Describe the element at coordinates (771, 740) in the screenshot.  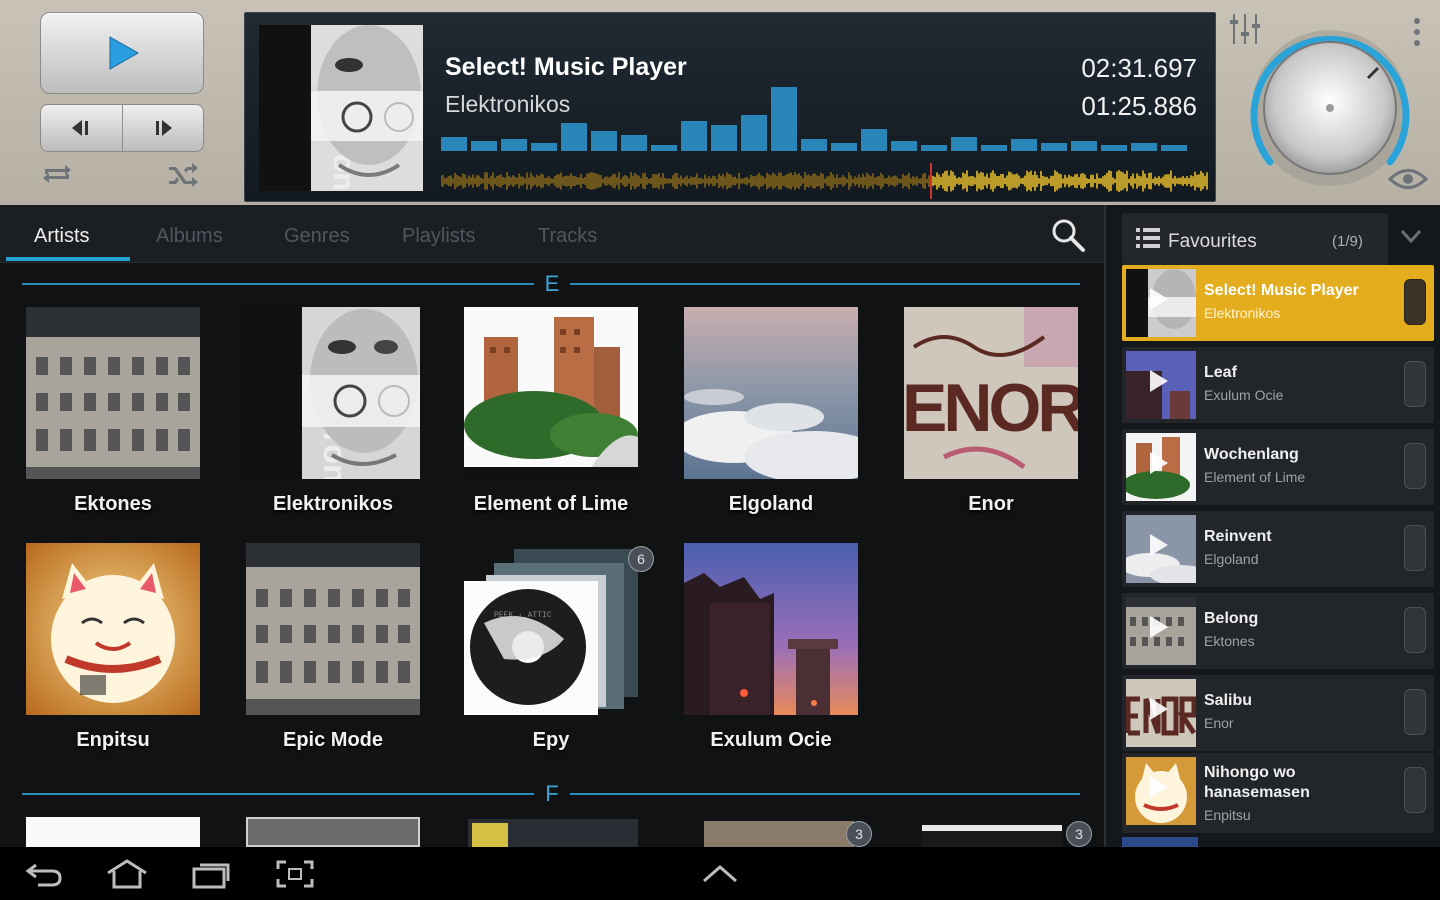
I see `artist-name: Exulum Ocie` at that location.